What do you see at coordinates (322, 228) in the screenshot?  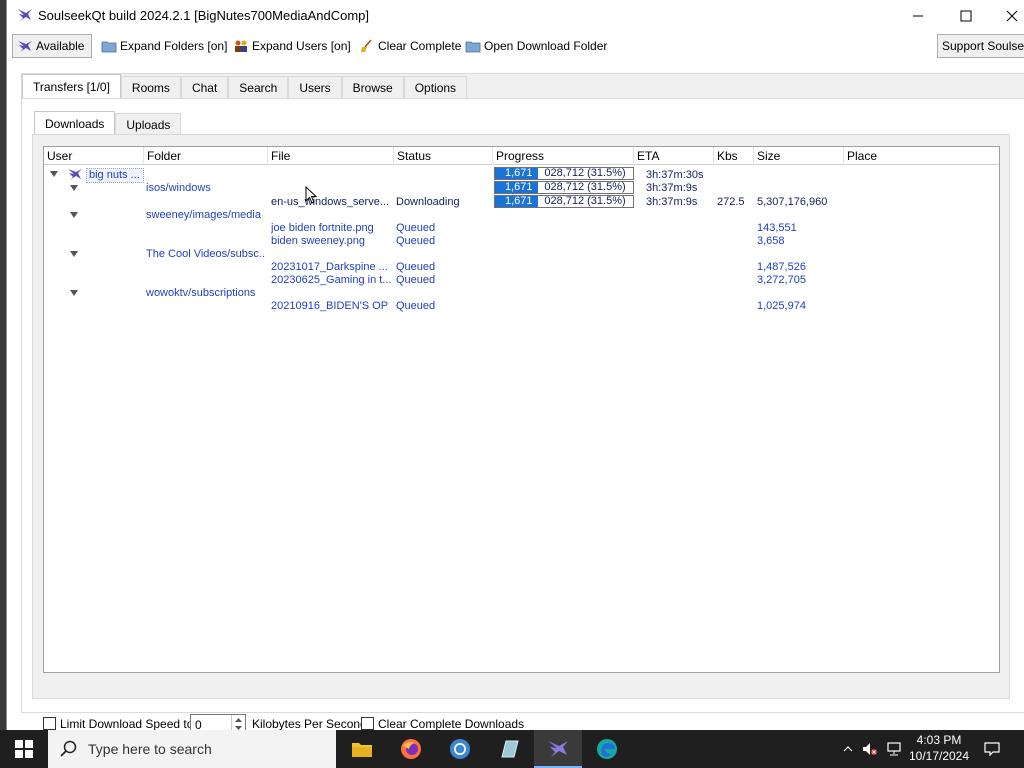 I see `file-name: joe biden fortnite.png` at bounding box center [322, 228].